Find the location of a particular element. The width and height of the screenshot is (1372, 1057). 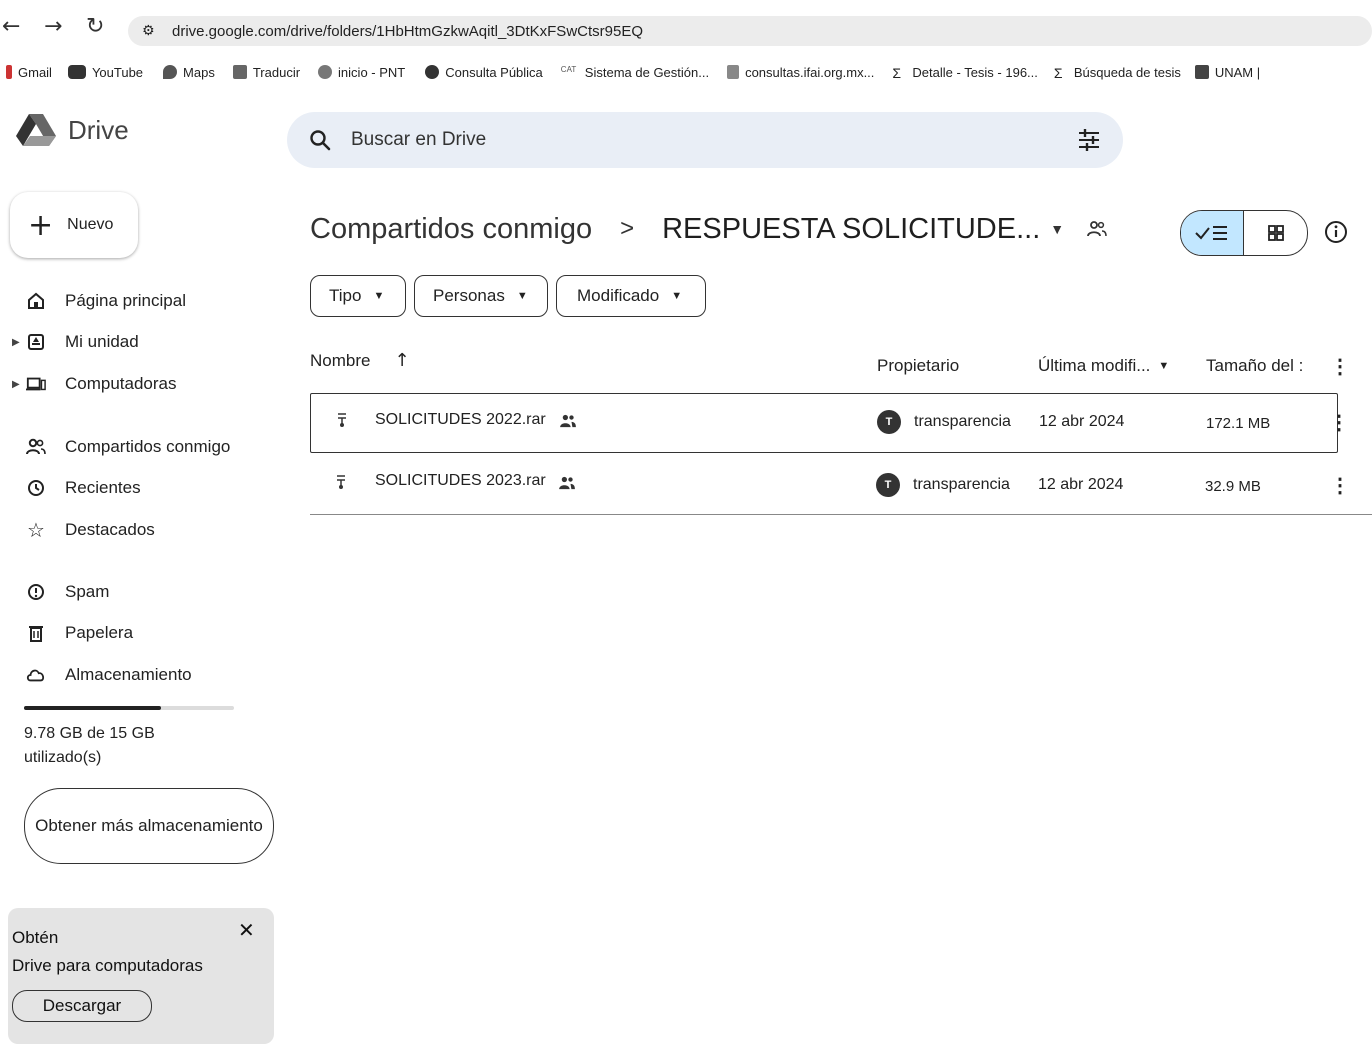

sidebar-item-computers: ▶ Computadoras is located at coordinates (135, 384).